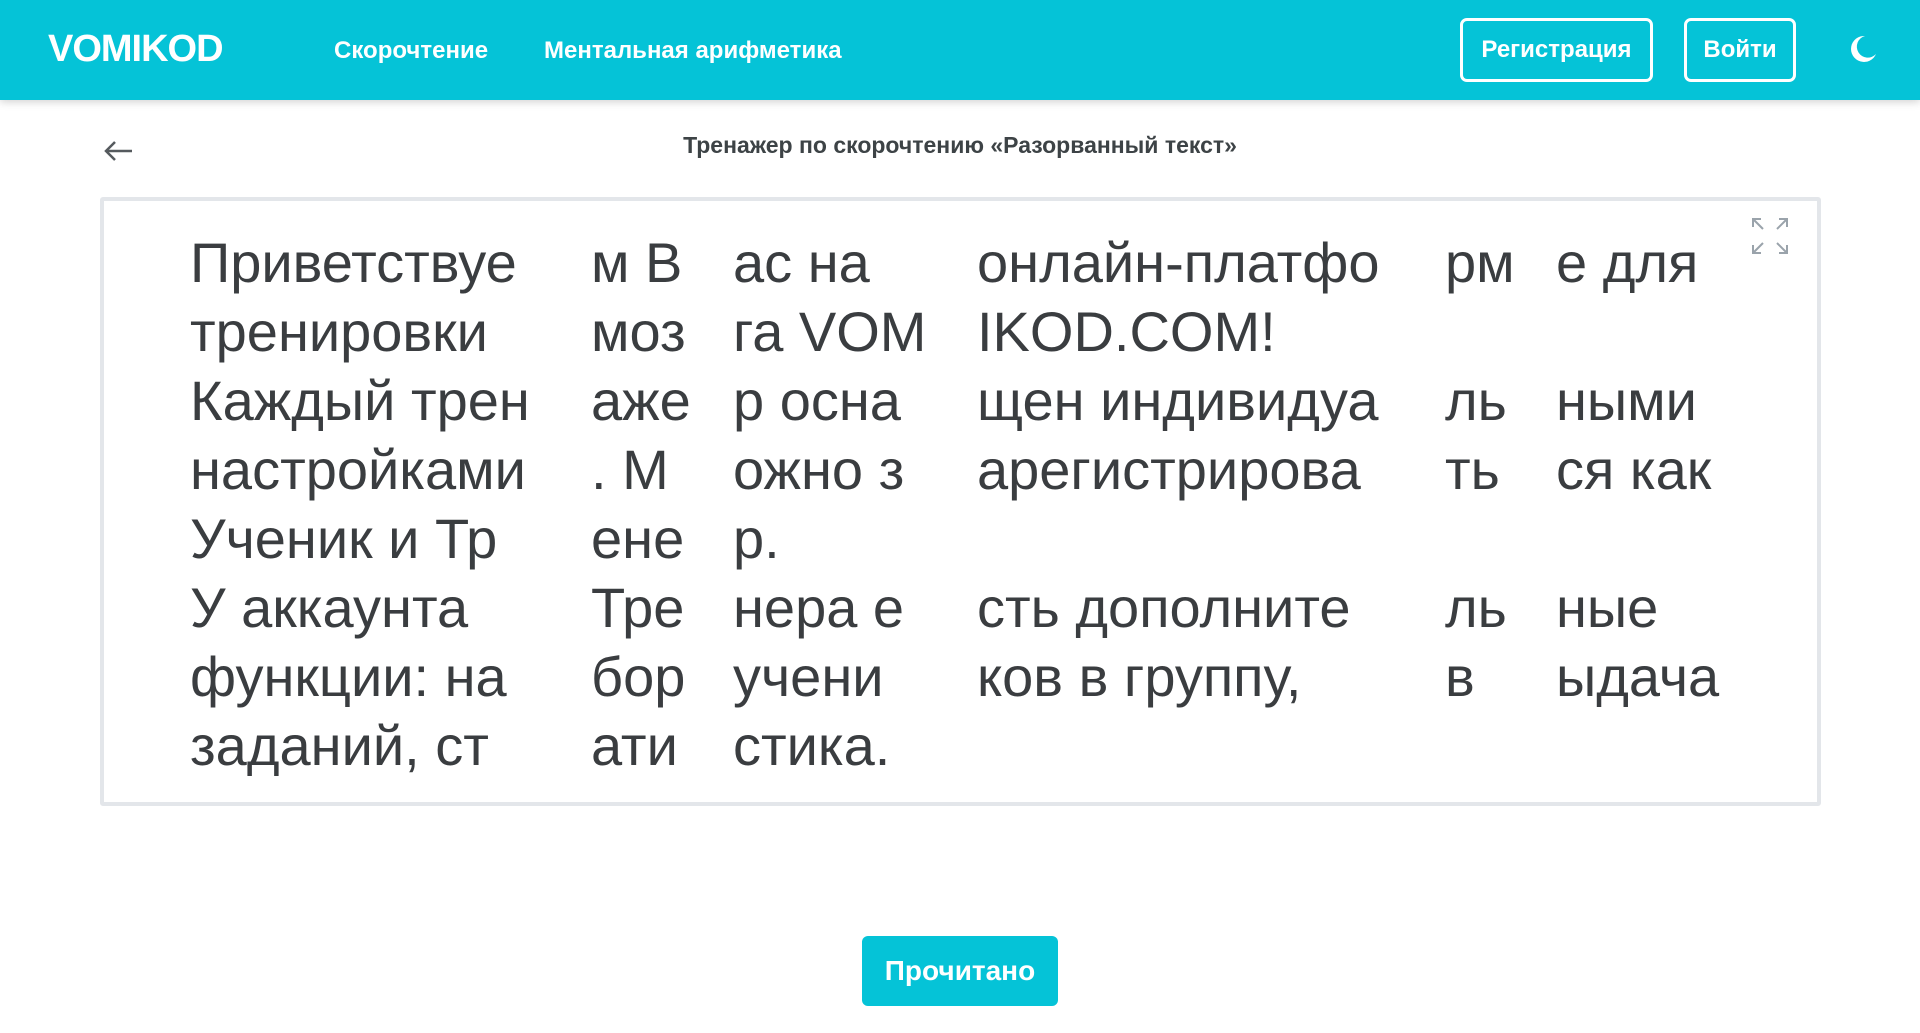 The width and height of the screenshot is (1920, 1033). Describe the element at coordinates (634, 745) in the screenshot. I see `text-fragment: ати` at that location.